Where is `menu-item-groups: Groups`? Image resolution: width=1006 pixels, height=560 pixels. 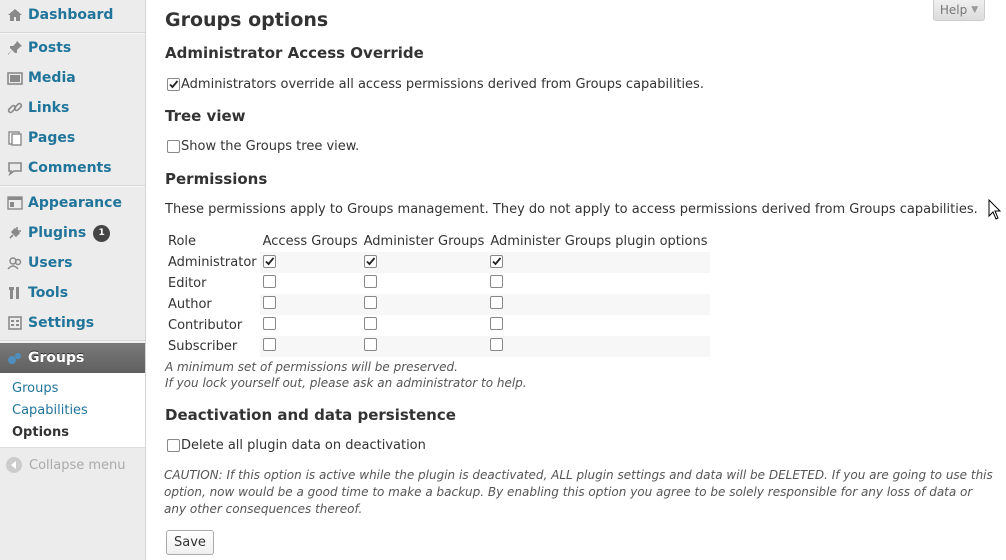 menu-item-groups: Groups is located at coordinates (72, 358).